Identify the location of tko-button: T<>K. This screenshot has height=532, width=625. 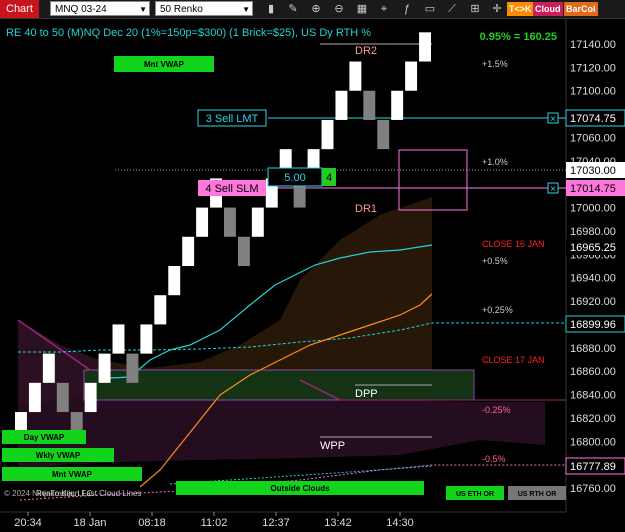
(520, 9).